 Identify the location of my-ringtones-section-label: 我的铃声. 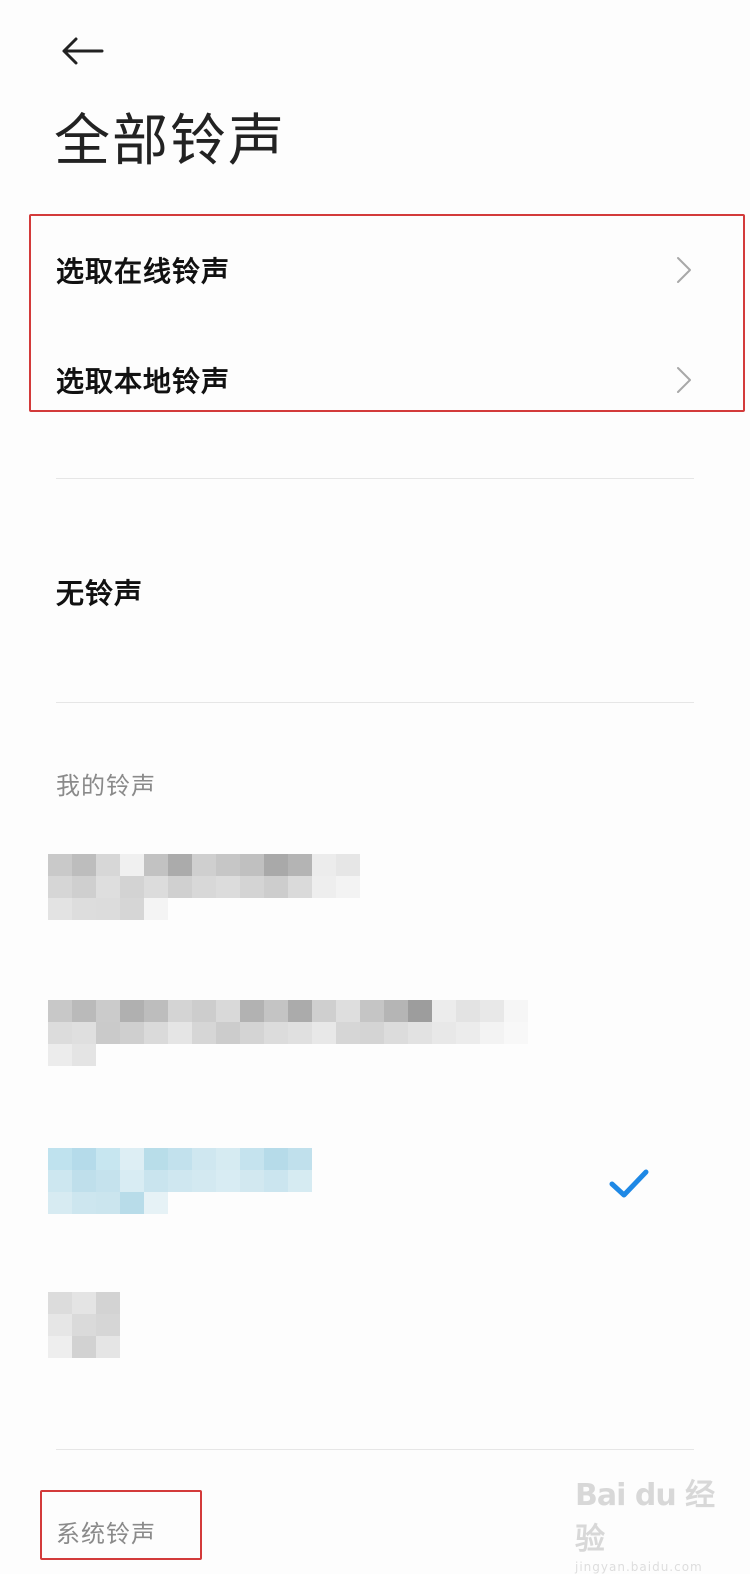
(106, 786).